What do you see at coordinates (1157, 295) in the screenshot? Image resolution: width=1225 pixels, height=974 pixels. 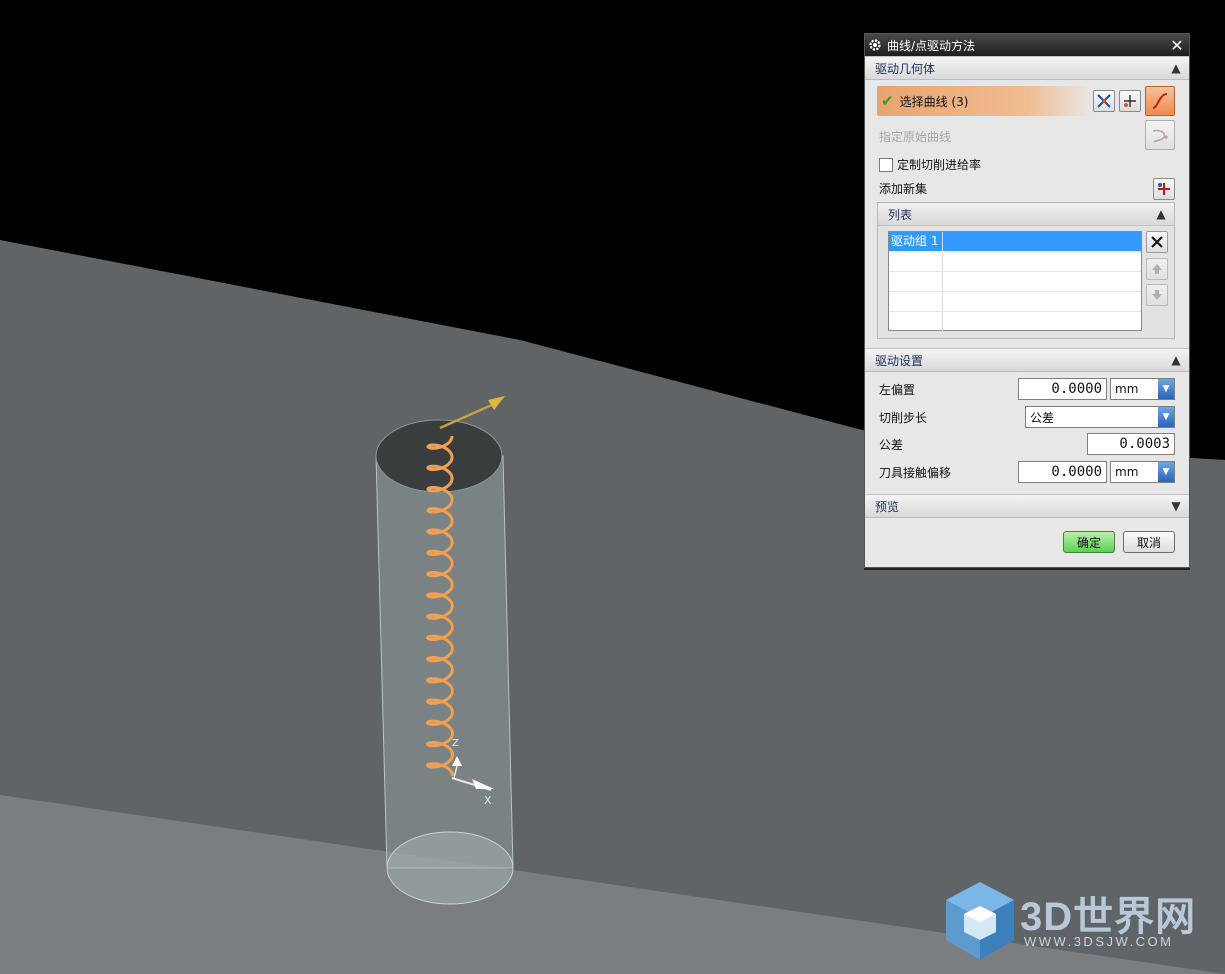 I see `move-down-button` at bounding box center [1157, 295].